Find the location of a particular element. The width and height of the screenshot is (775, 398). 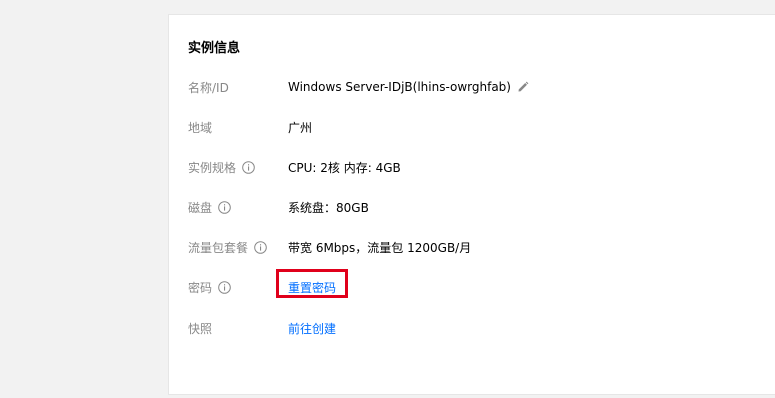

spec-label-wrap: 实例规格 is located at coordinates (221, 167).